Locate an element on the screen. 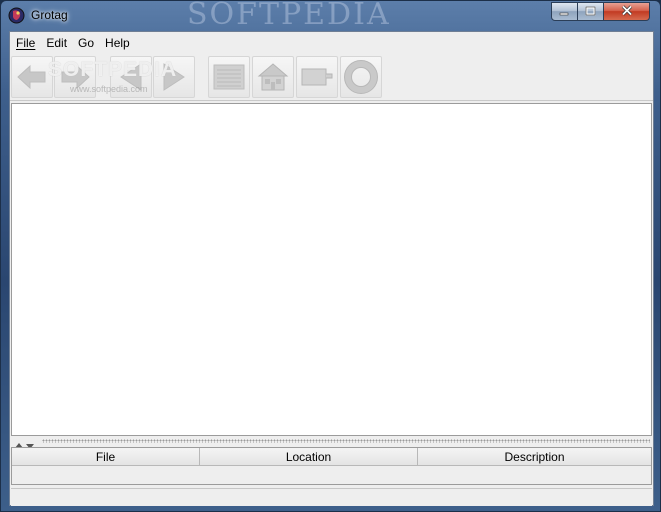 The width and height of the screenshot is (661, 512). minimize-icon is located at coordinates (564, 12).